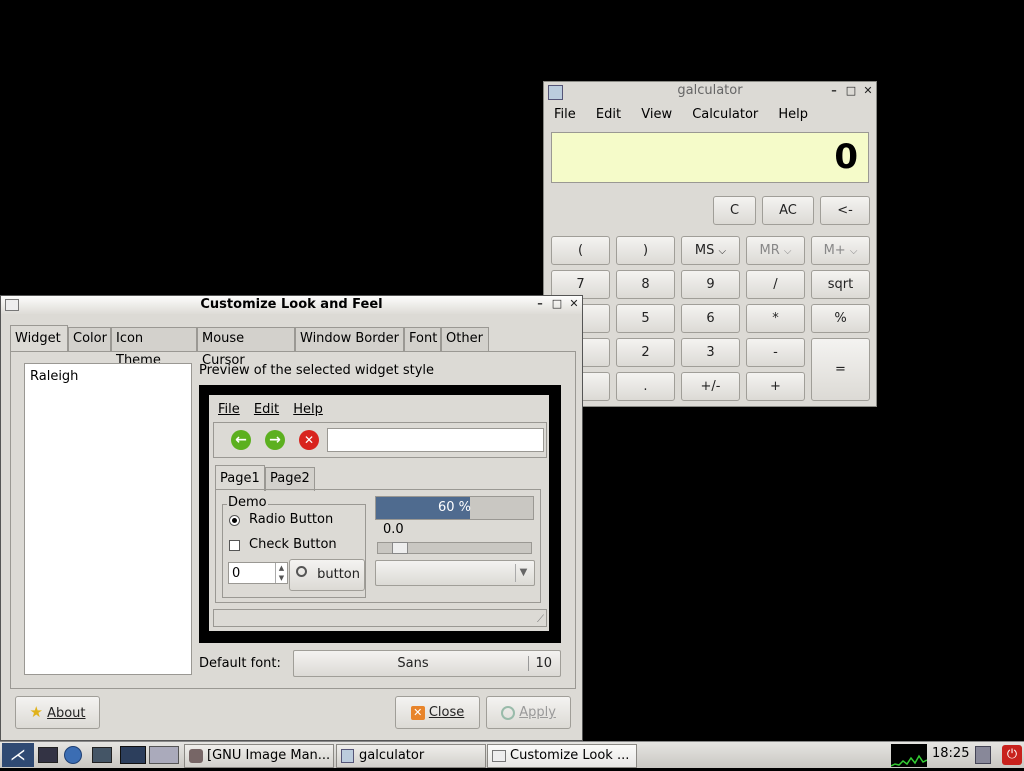  What do you see at coordinates (840, 284) in the screenshot?
I see `key-sqrt: sqrt` at bounding box center [840, 284].